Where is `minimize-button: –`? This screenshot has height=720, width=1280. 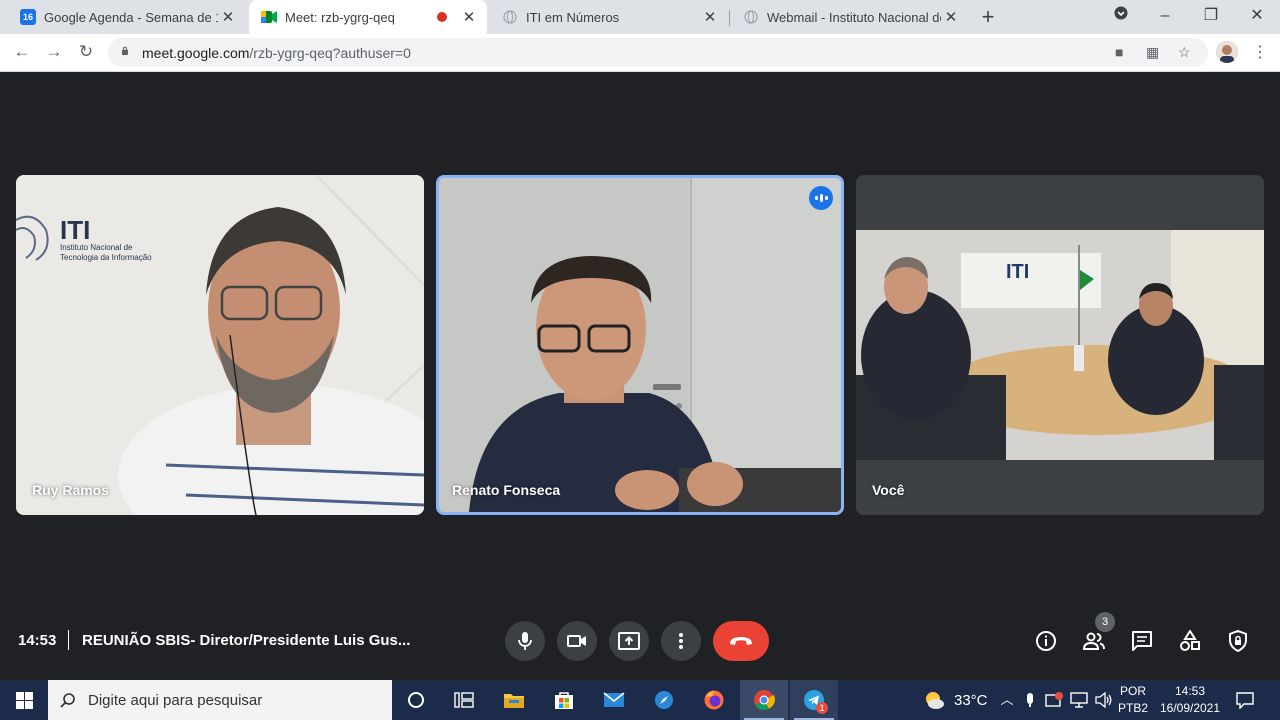 minimize-button: – is located at coordinates (1165, 17).